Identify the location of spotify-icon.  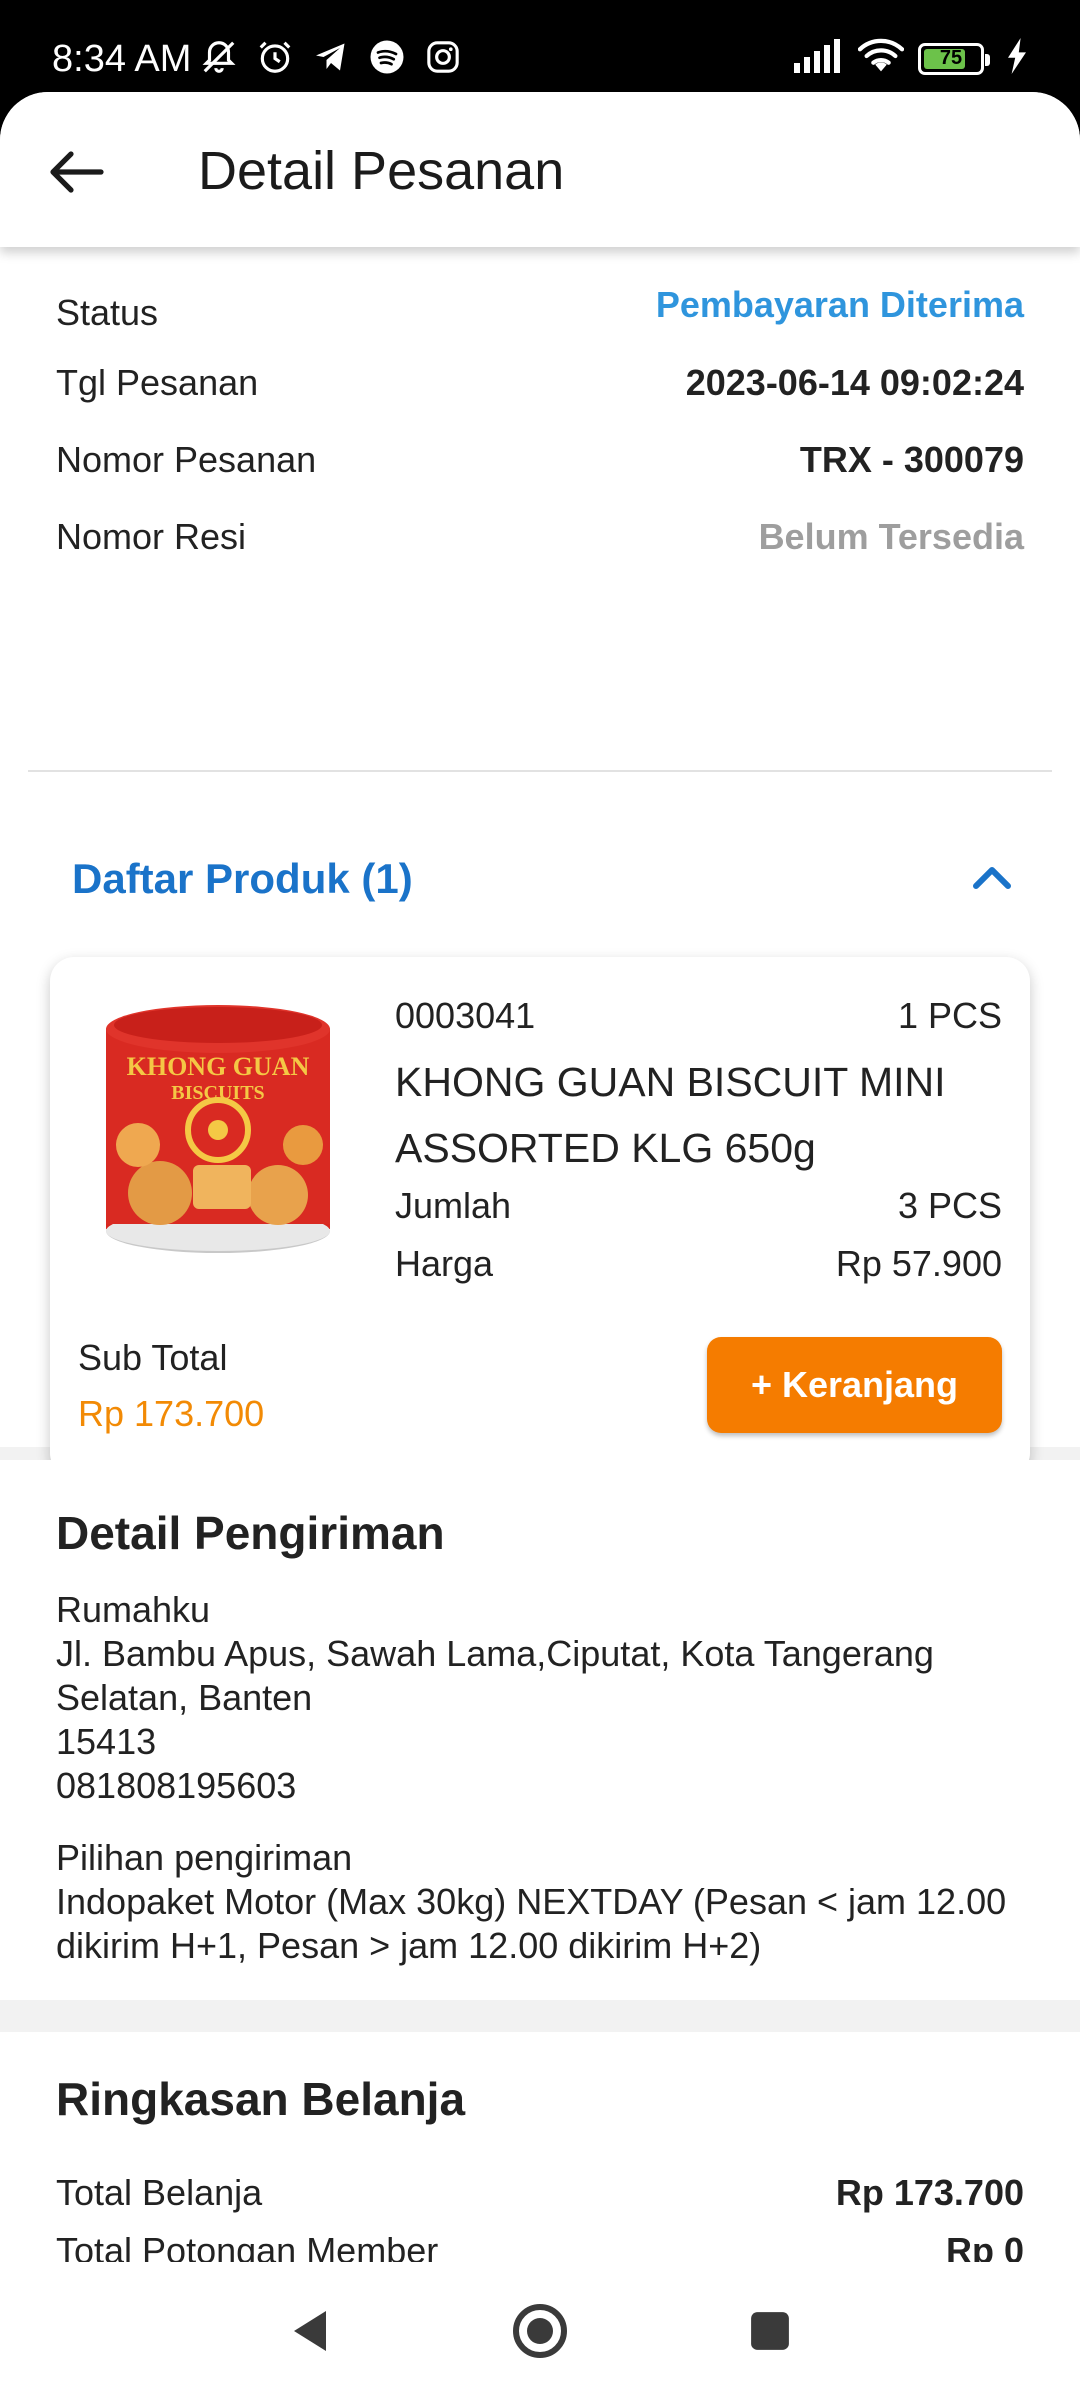
(387, 57).